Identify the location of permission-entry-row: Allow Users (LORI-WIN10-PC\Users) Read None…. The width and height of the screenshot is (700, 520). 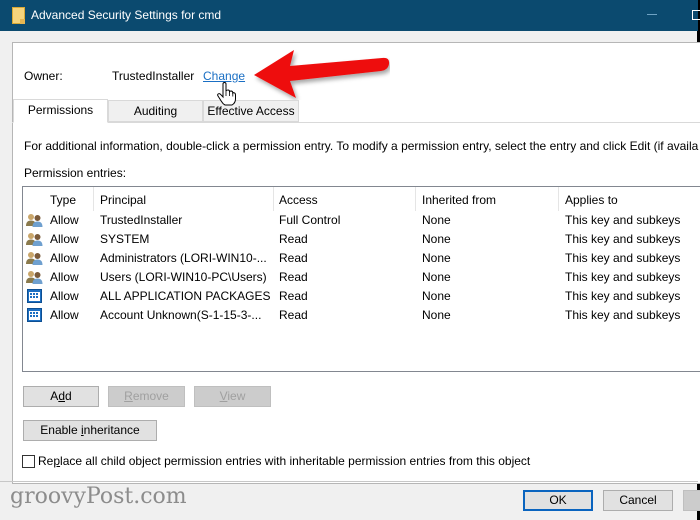
(361, 277).